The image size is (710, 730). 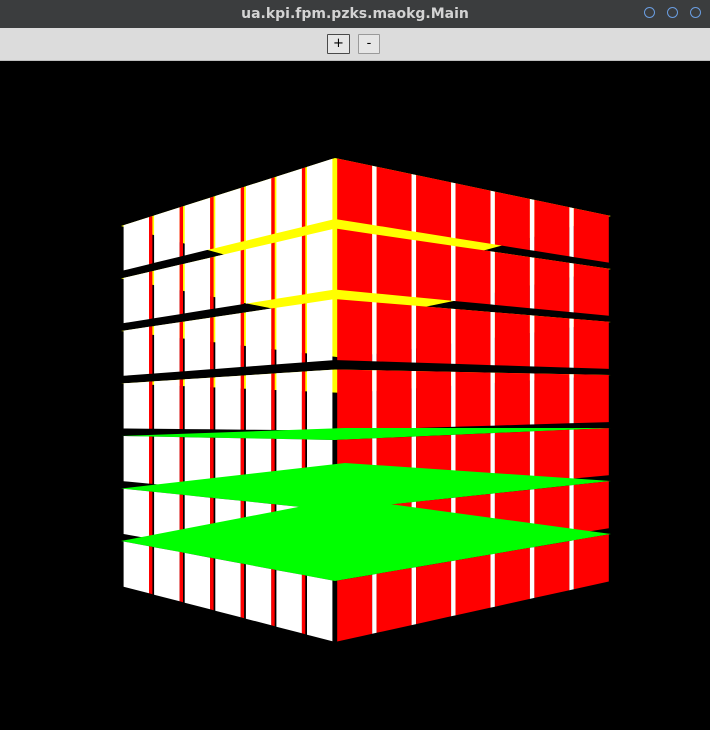 What do you see at coordinates (695, 12) in the screenshot?
I see `close-icon` at bounding box center [695, 12].